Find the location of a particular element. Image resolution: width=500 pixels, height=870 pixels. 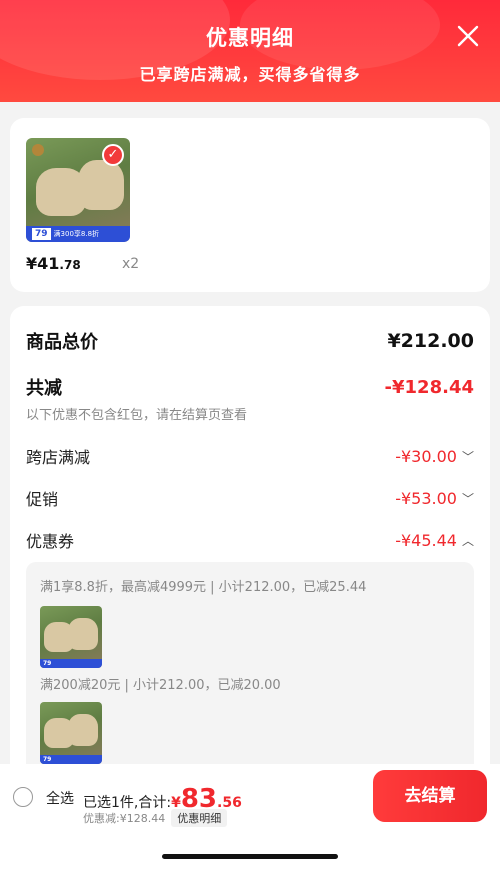

discount-item-label: 促销 is located at coordinates (42, 499).